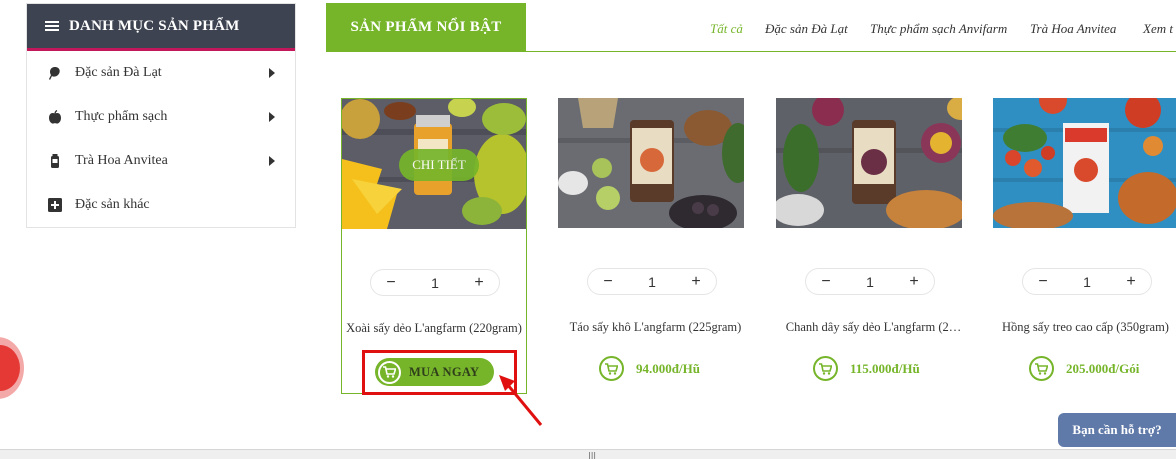 The width and height of the screenshot is (1176, 459). I want to click on buy-now-button: MUA NGAY, so click(434, 372).